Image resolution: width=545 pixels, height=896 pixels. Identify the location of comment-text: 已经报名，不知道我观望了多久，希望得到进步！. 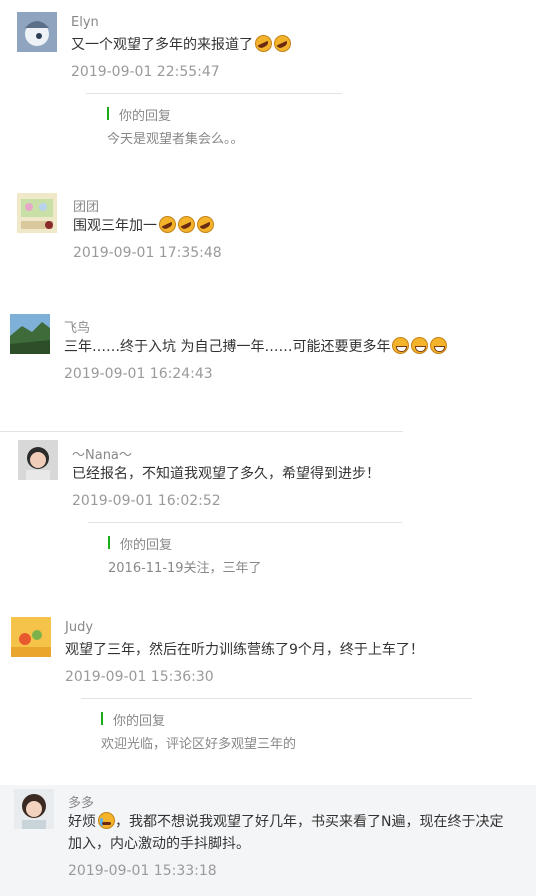
(226, 474).